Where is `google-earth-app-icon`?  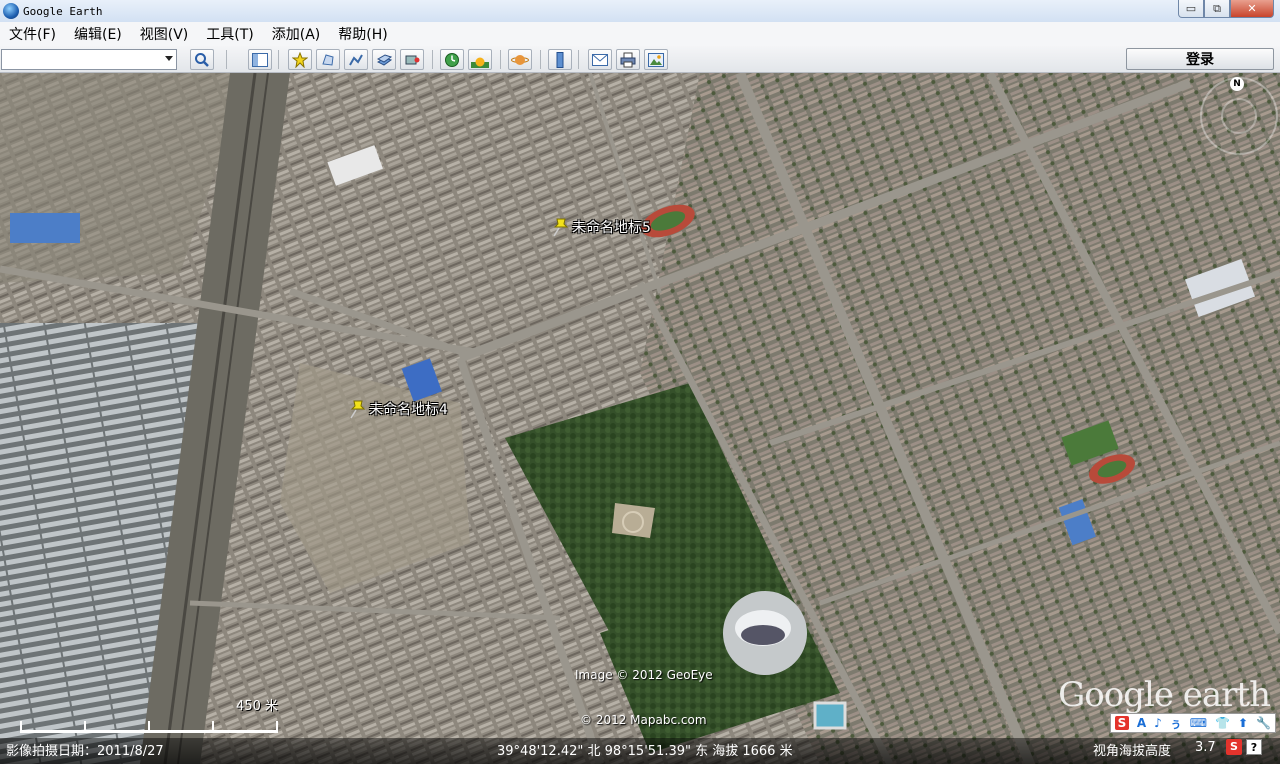
google-earth-app-icon is located at coordinates (11, 11).